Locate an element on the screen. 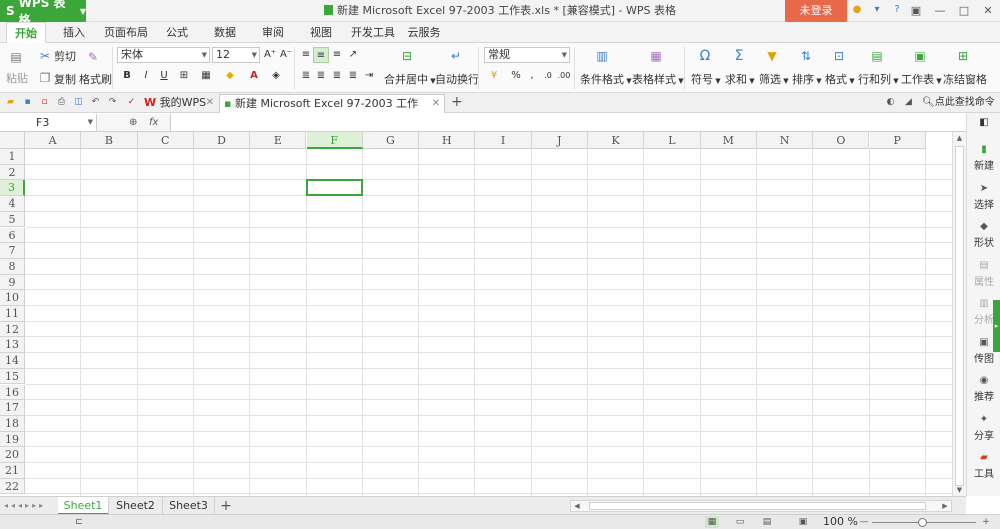 The image size is (1000, 529). percent-button: % is located at coordinates (516, 76).